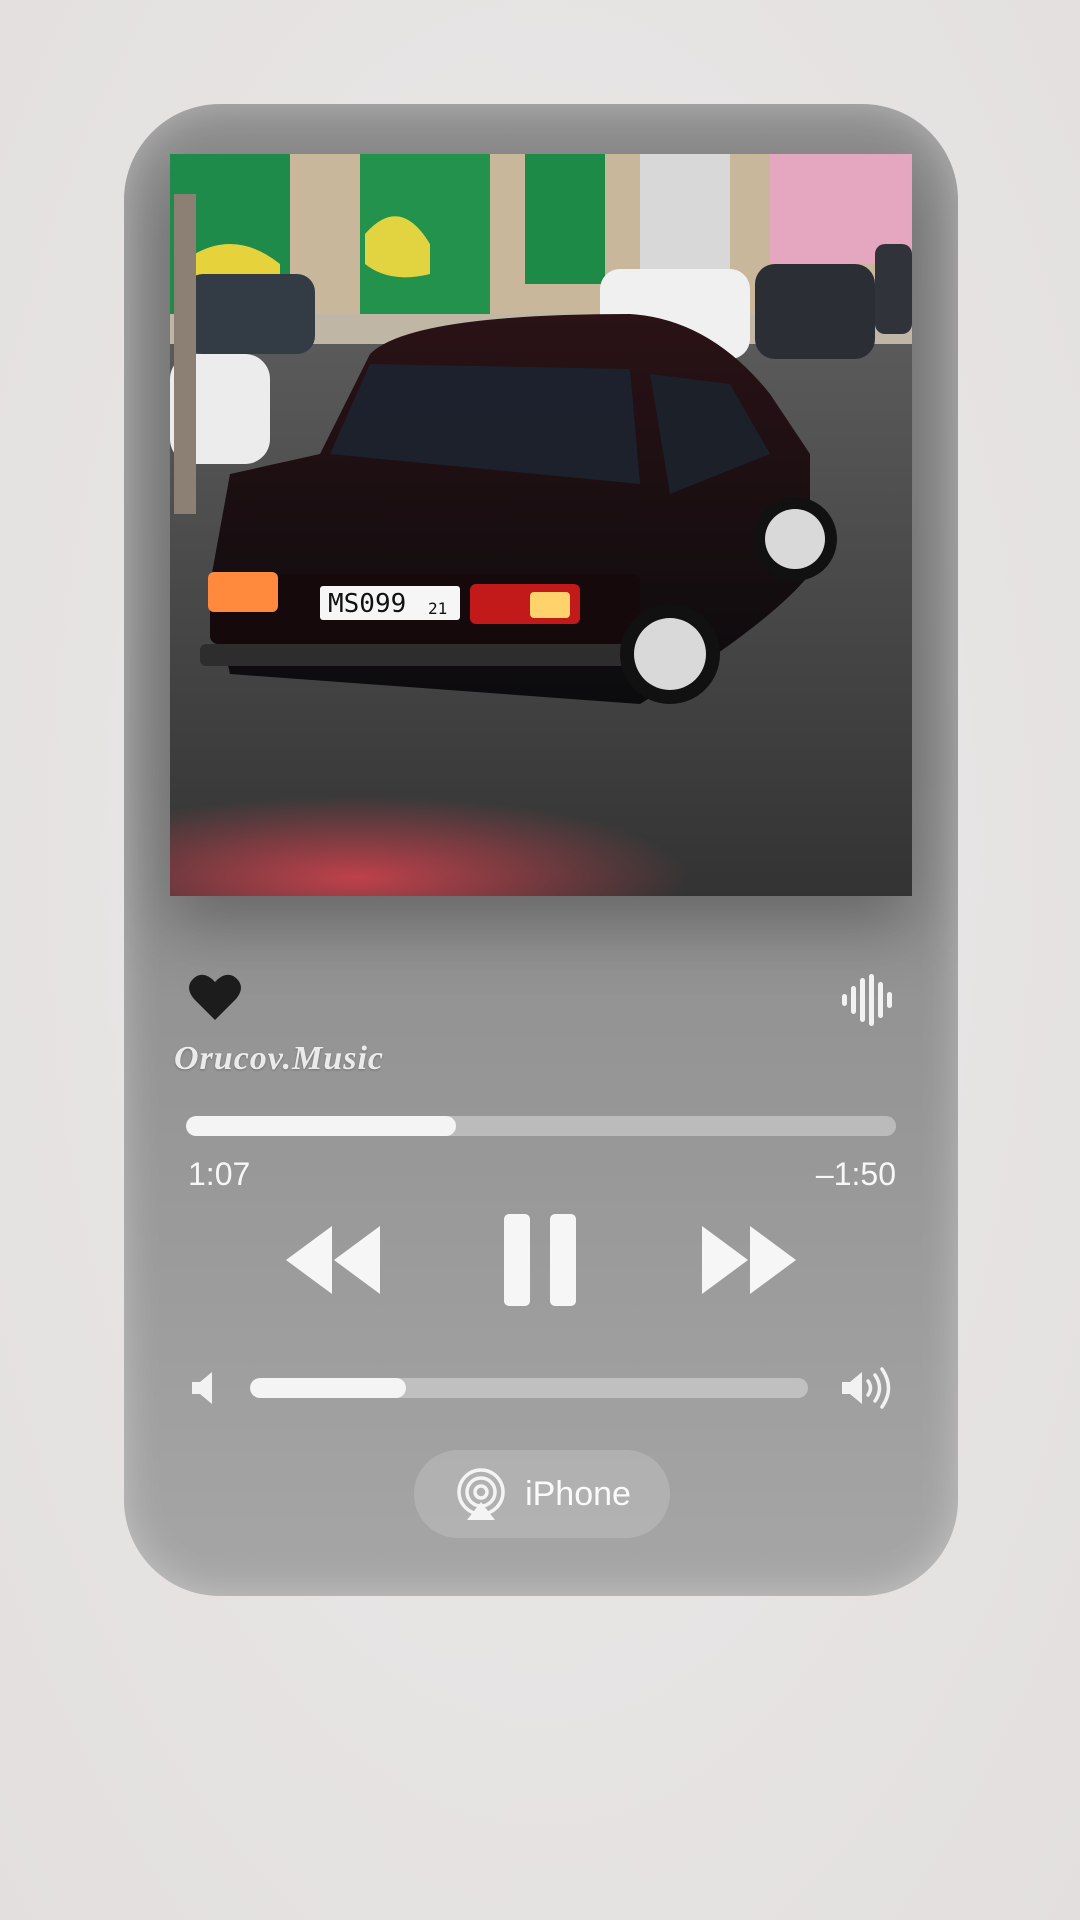  Describe the element at coordinates (481, 1494) in the screenshot. I see `airplay-icon` at that location.